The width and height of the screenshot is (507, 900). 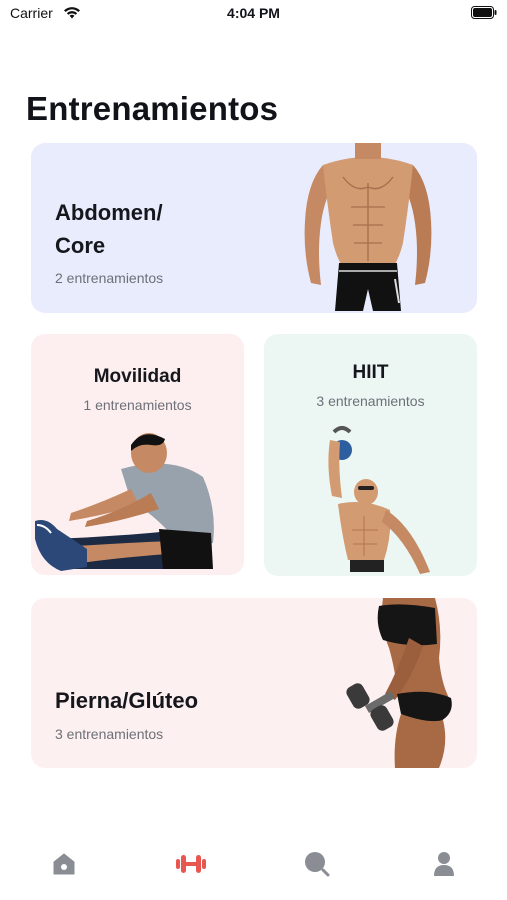 I want to click on tab-home, so click(x=64, y=864).